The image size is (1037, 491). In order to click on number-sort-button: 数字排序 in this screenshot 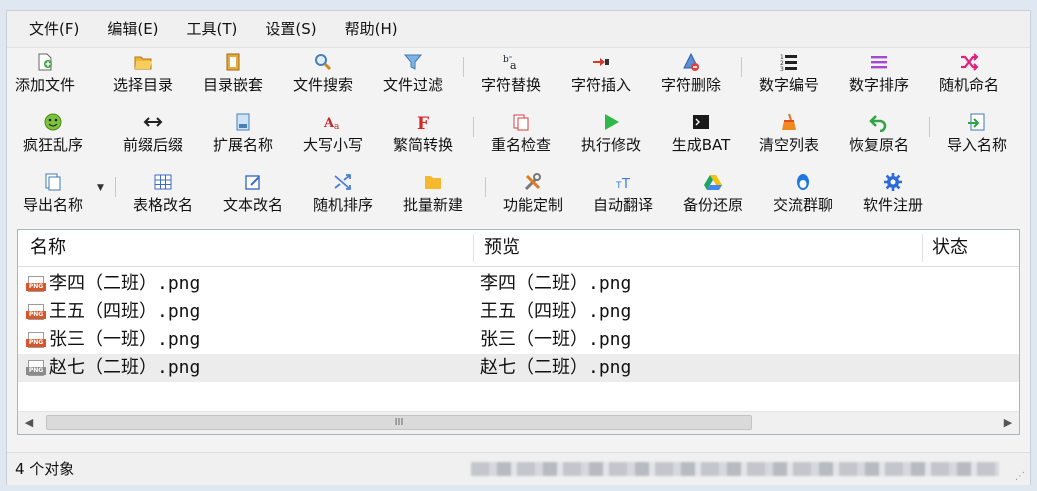, I will do `click(879, 72)`.